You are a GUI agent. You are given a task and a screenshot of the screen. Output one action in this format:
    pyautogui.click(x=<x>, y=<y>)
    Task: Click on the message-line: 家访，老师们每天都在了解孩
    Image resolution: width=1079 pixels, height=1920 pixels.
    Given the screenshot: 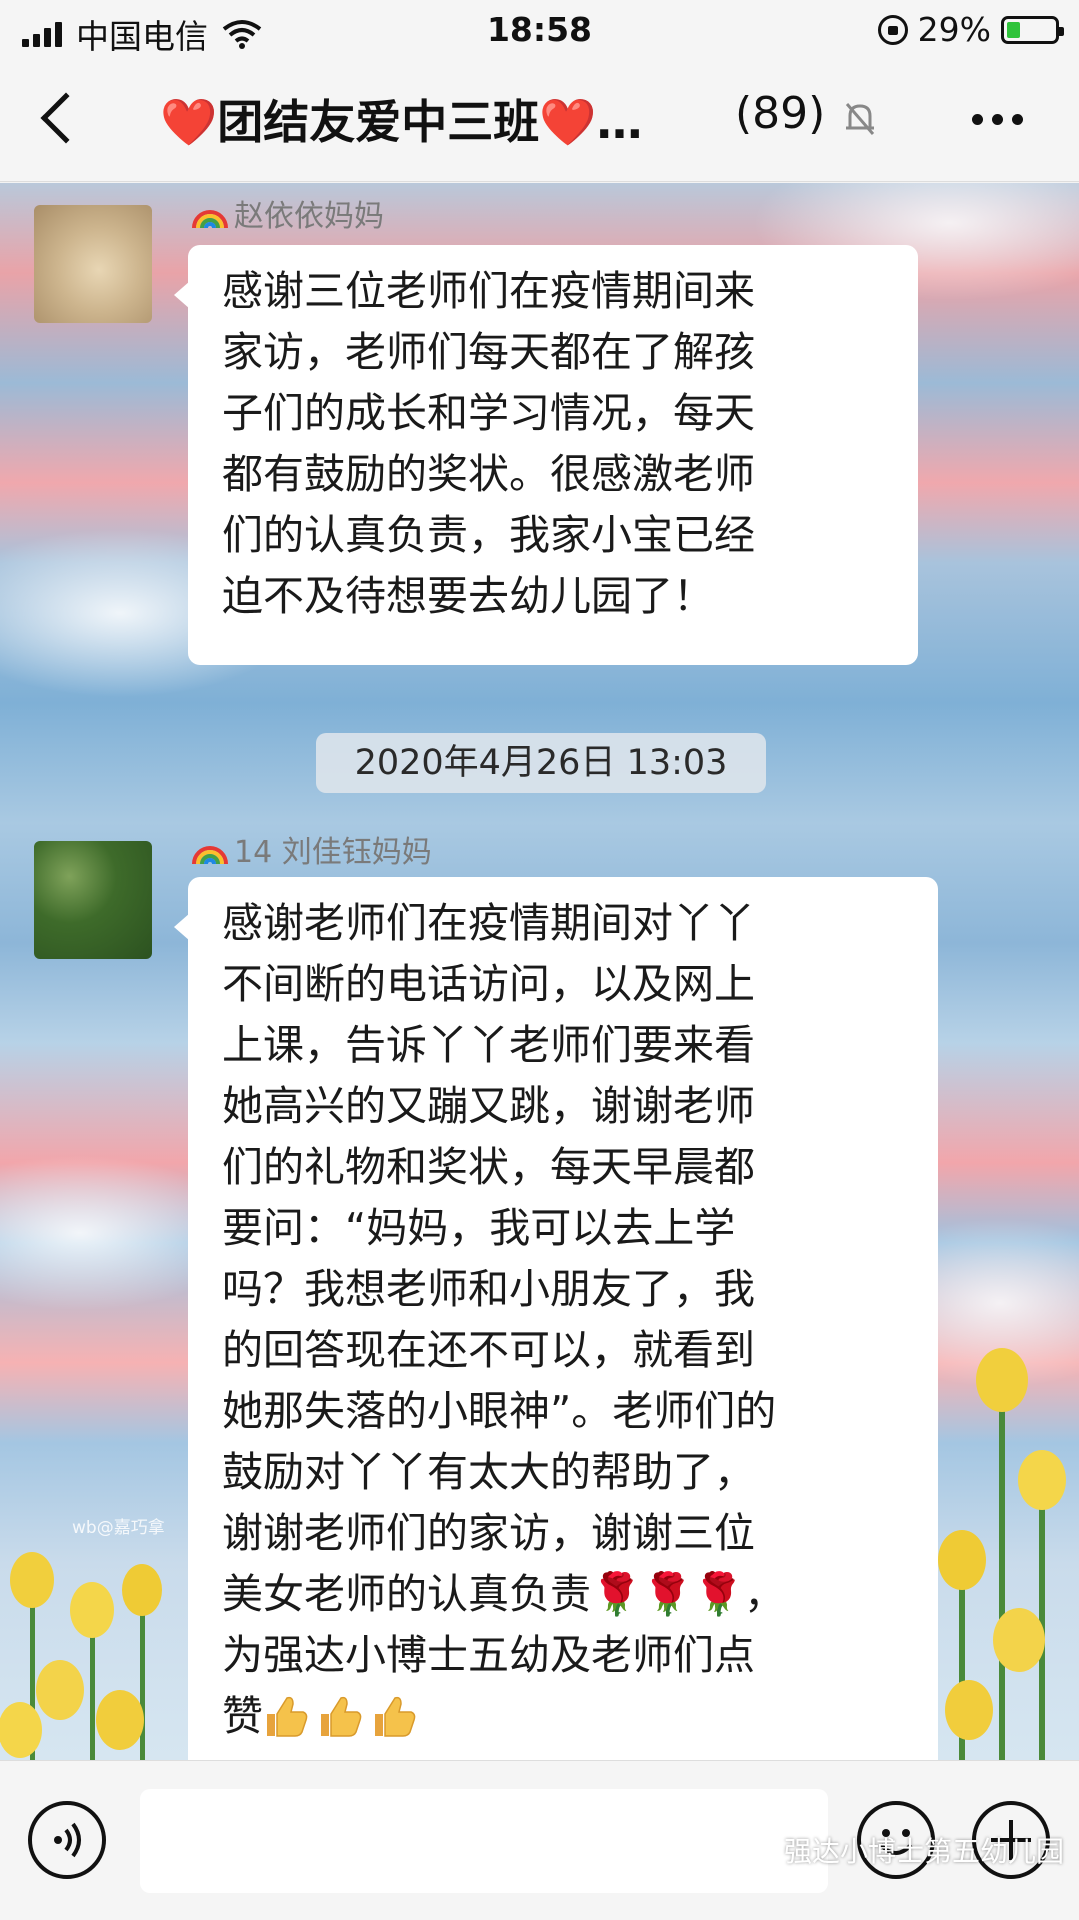 What is the action you would take?
    pyautogui.click(x=488, y=352)
    